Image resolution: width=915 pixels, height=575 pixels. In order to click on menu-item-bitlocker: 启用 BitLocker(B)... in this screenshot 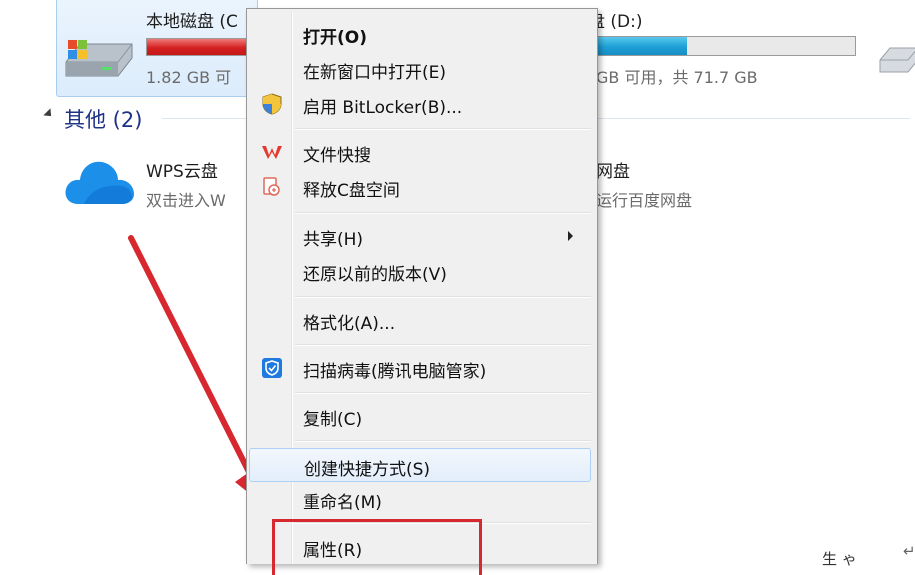, I will do `click(420, 104)`.